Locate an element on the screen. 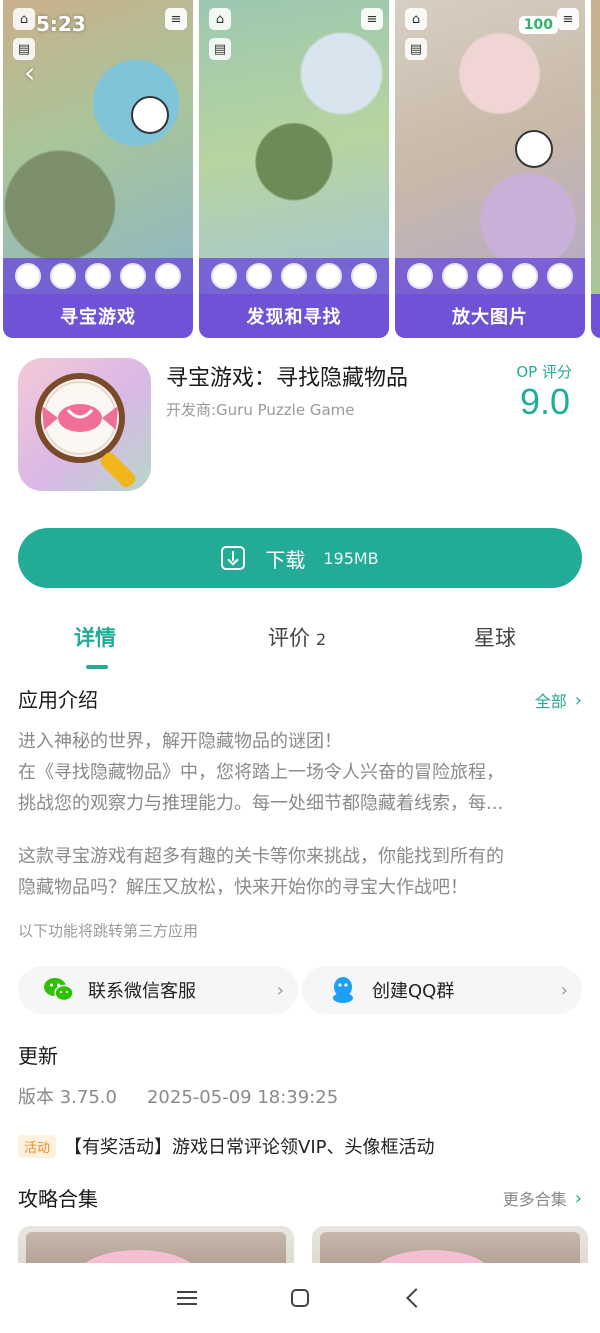 Image resolution: width=600 pixels, height=1333 pixels. guides-more-link: 更多合集 › is located at coordinates (542, 1198).